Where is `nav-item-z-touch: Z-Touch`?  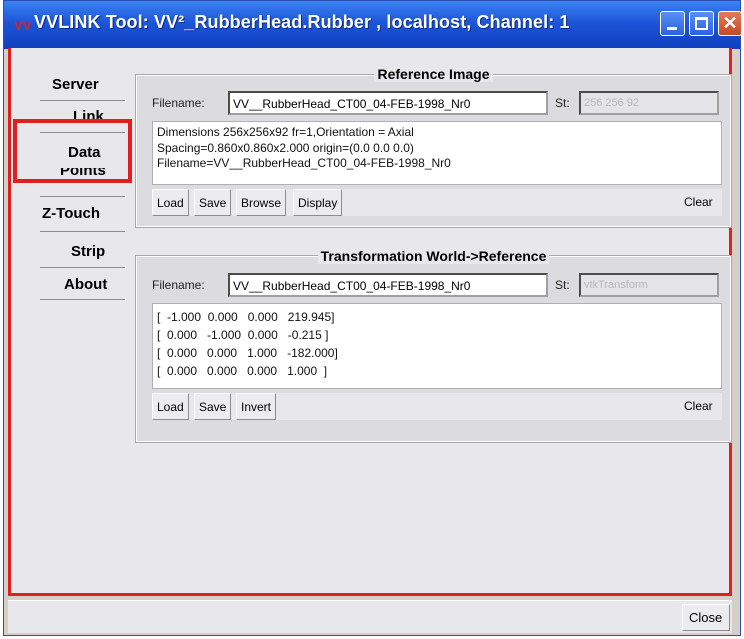
nav-item-z-touch: Z-Touch is located at coordinates (87, 214).